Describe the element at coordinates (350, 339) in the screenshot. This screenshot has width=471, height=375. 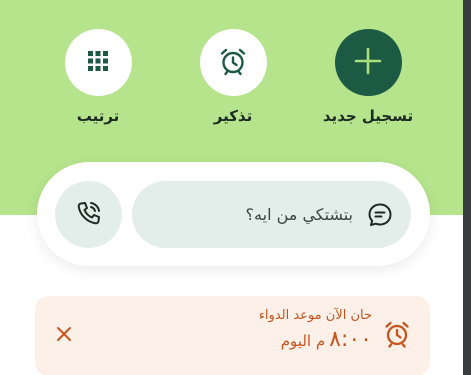
I see `reminder-time: ٨:٠٠` at that location.